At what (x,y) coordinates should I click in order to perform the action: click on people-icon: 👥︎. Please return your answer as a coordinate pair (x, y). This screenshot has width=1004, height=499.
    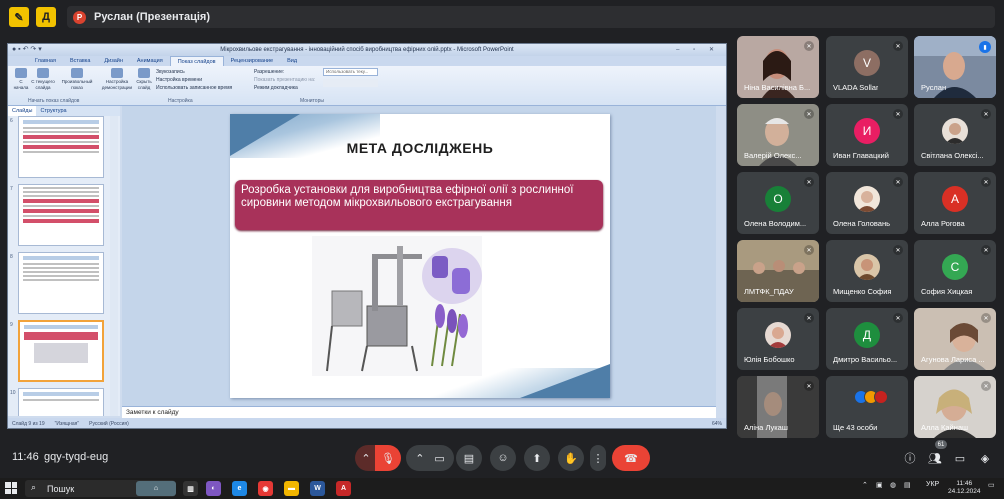
    Looking at the image, I should click on (935, 458).